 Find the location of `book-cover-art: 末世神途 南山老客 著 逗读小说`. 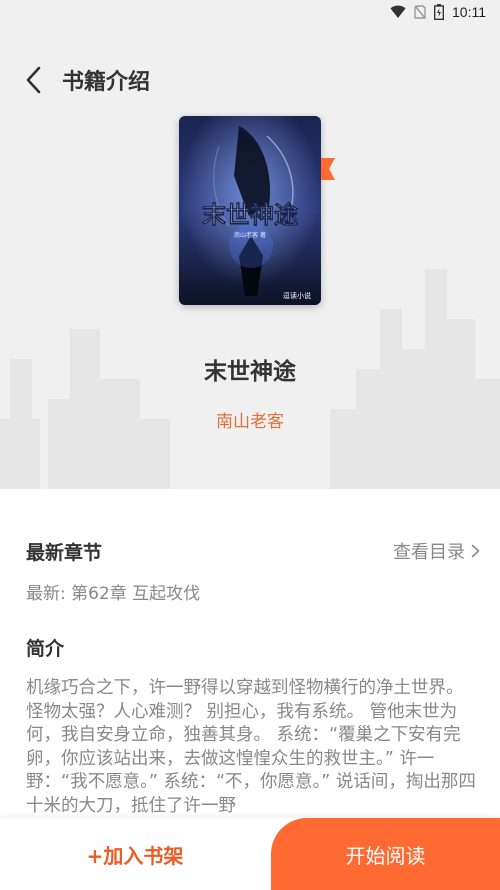

book-cover-art: 末世神途 南山老客 著 逗读小说 is located at coordinates (250, 210).